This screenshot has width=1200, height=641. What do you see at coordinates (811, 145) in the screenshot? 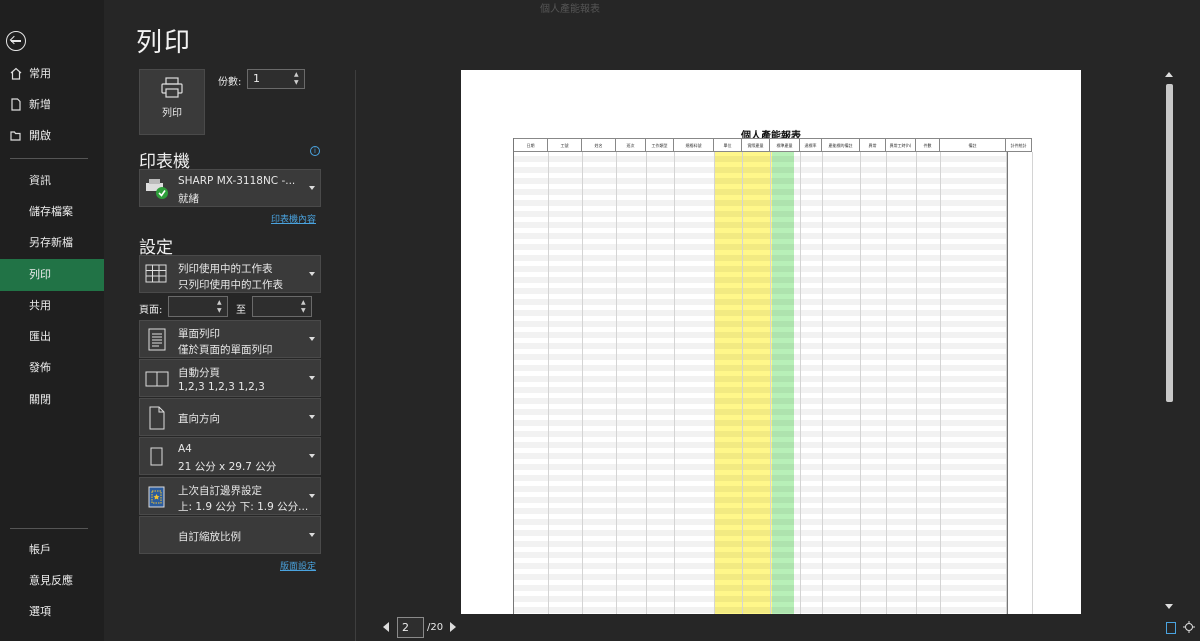
I see `column-header: 達標率` at bounding box center [811, 145].